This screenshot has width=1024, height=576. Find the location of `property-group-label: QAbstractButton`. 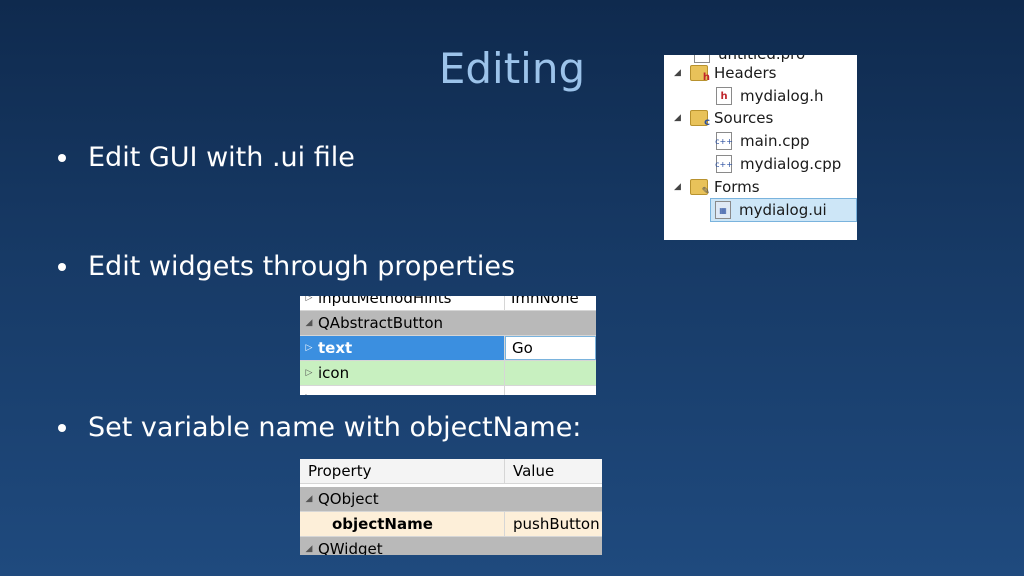

property-group-label: QAbstractButton is located at coordinates (381, 323).